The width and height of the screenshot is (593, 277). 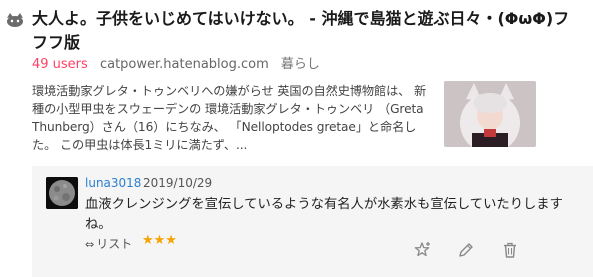 What do you see at coordinates (510, 250) in the screenshot?
I see `trash-icon` at bounding box center [510, 250].